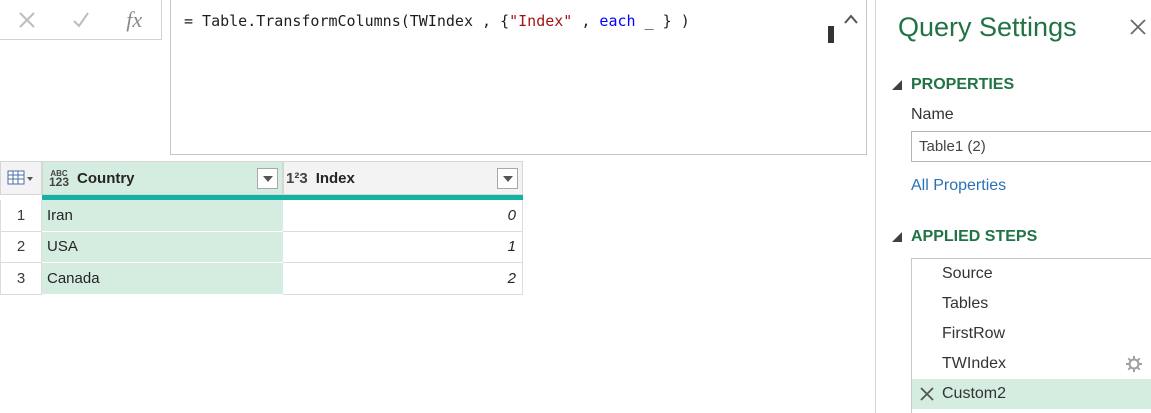 This screenshot has width=1151, height=413. I want to click on table-row: 3 Canada 2, so click(261, 279).